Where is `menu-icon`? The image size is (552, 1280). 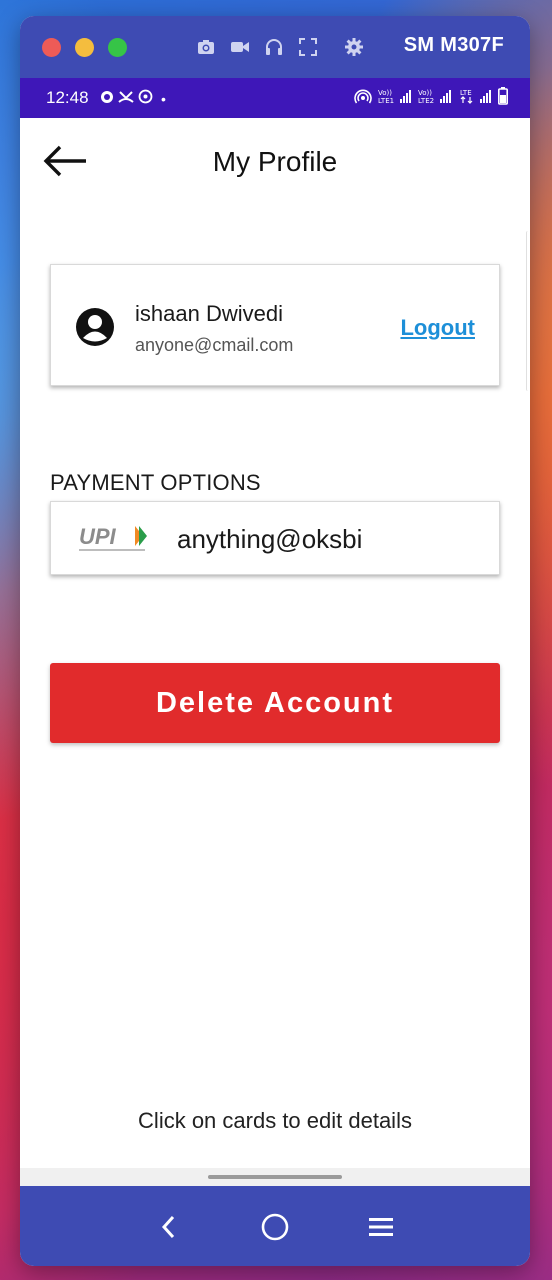
menu-icon is located at coordinates (381, 1227).